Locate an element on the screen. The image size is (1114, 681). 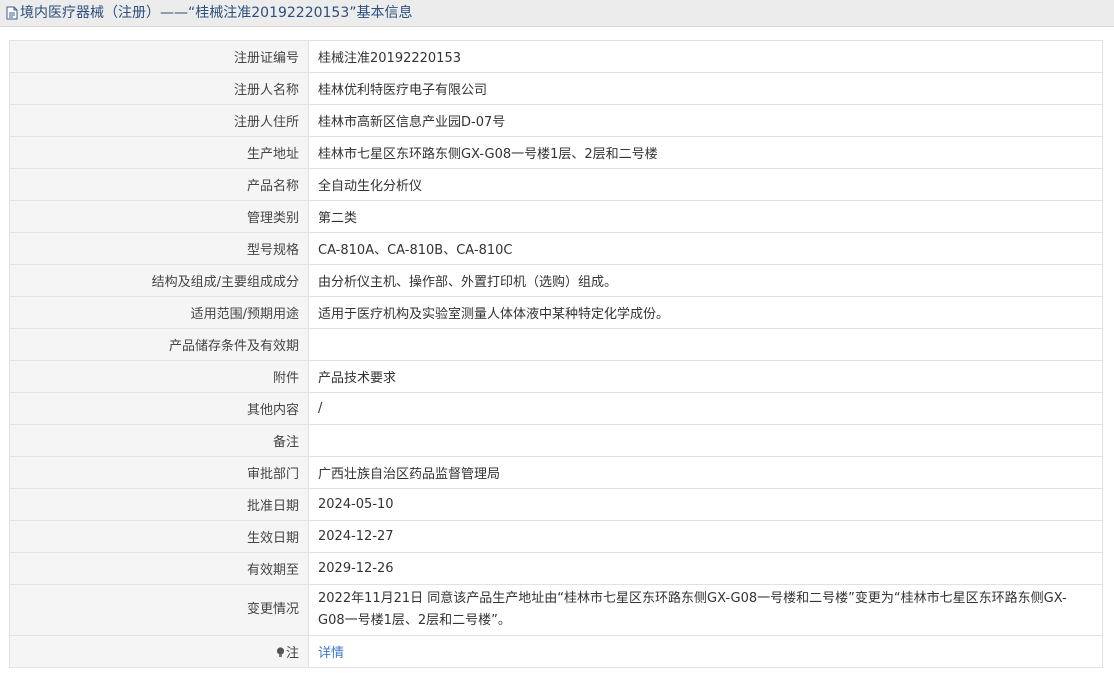
table-row: 备注 is located at coordinates (556, 440).